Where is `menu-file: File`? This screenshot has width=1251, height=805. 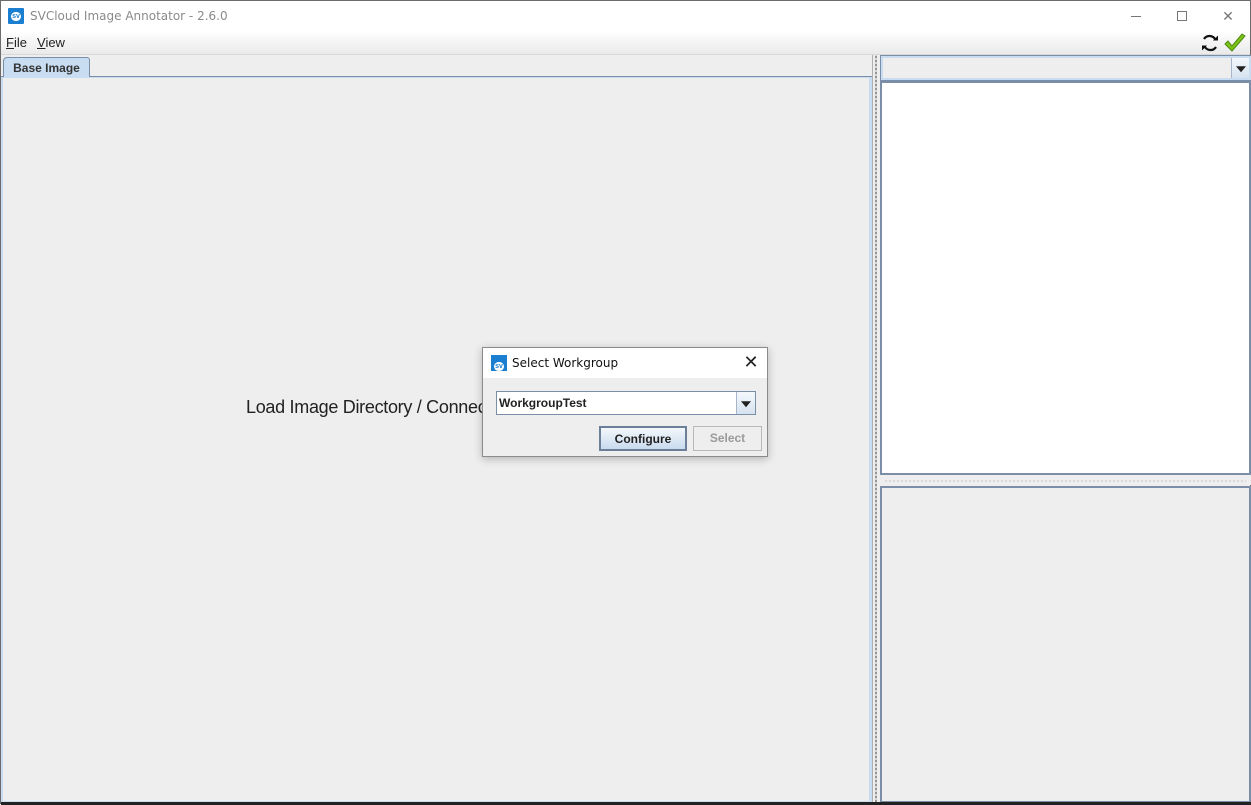 menu-file: File is located at coordinates (16, 42).